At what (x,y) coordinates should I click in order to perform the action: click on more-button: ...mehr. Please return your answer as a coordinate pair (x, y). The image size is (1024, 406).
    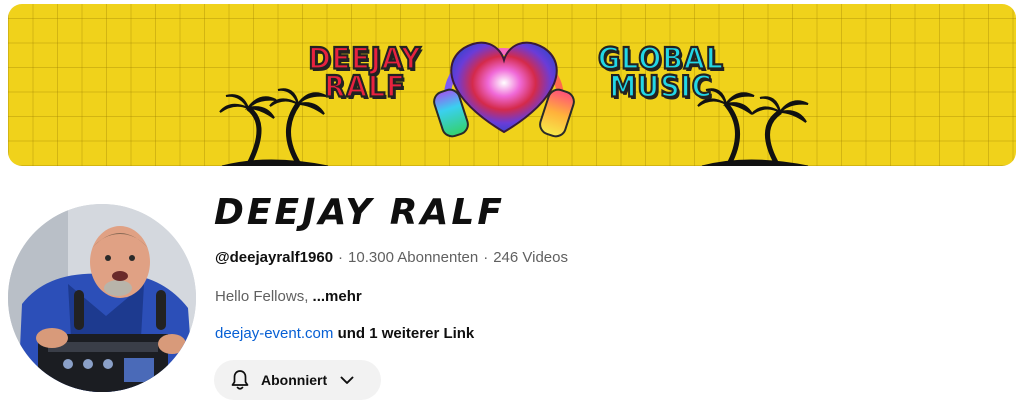
    Looking at the image, I should click on (337, 296).